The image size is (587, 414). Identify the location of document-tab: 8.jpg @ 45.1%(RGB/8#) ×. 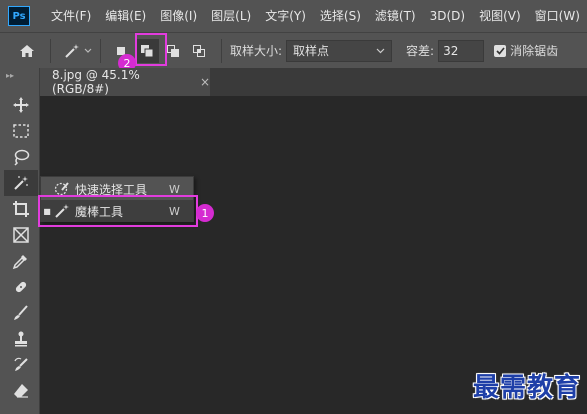
(125, 82).